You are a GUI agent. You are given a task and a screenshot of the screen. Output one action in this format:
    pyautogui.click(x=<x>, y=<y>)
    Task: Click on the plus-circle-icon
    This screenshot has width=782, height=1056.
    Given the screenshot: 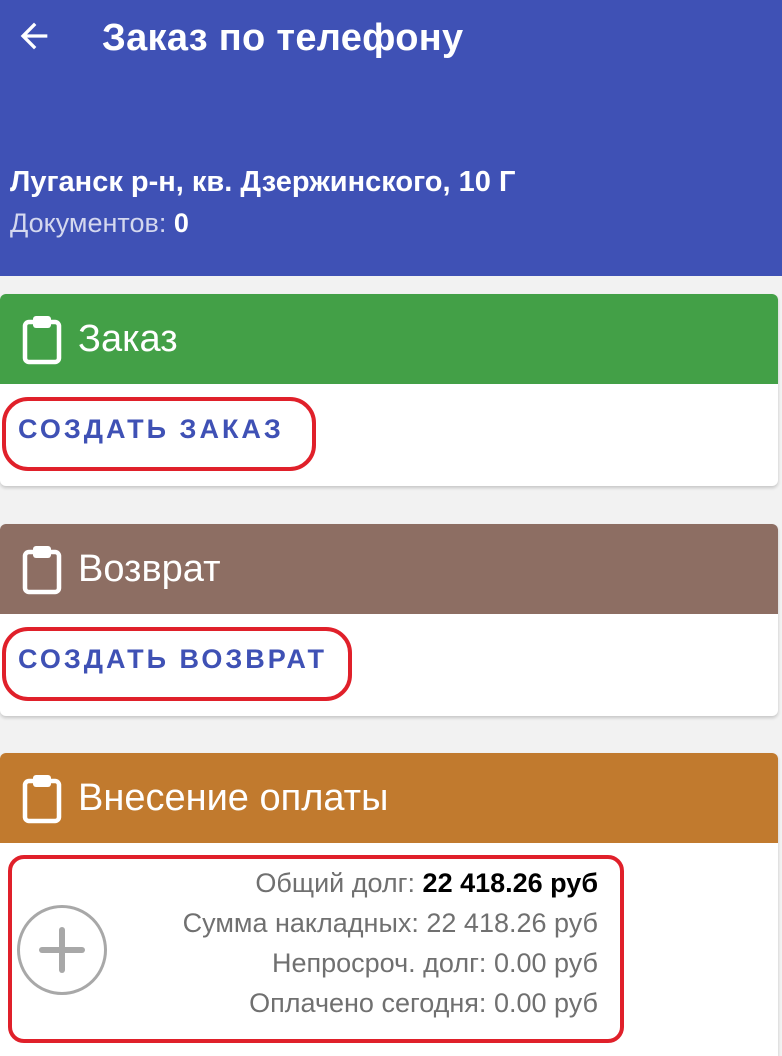 What is the action you would take?
    pyautogui.click(x=62, y=950)
    